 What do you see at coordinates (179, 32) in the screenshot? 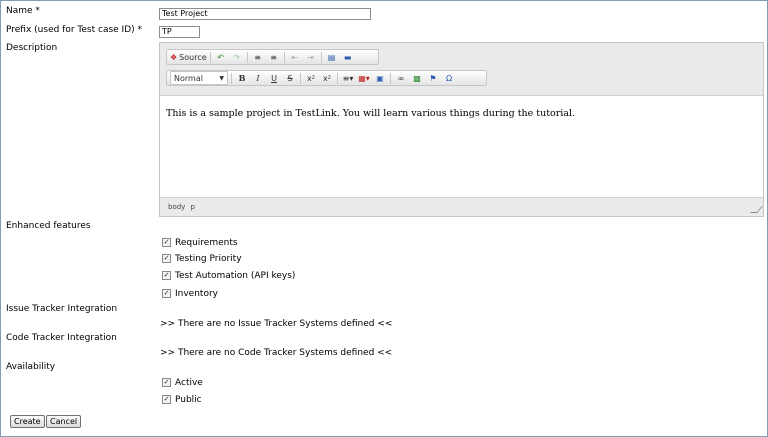
I see `prefix-input: TP` at bounding box center [179, 32].